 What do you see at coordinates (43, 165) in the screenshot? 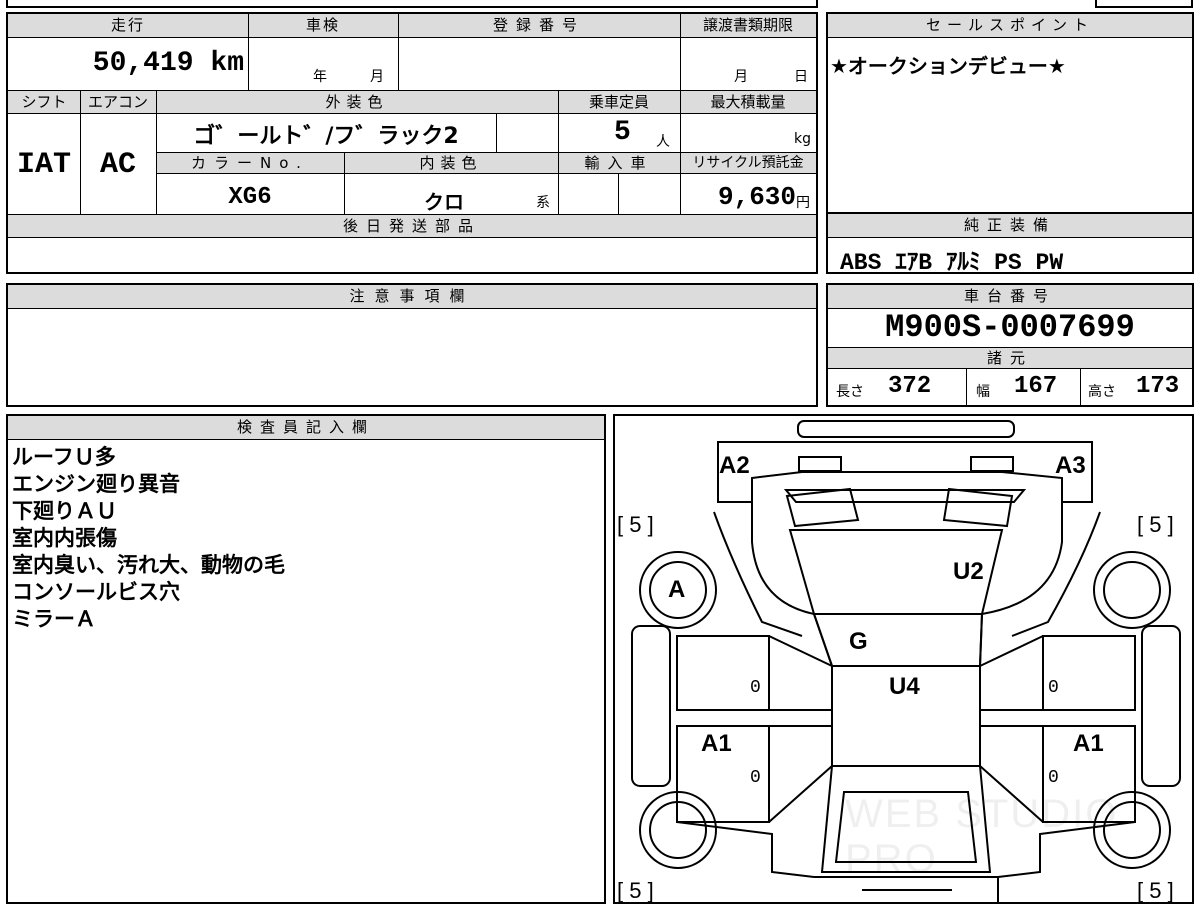
I see `shift-value: IAT` at bounding box center [43, 165].